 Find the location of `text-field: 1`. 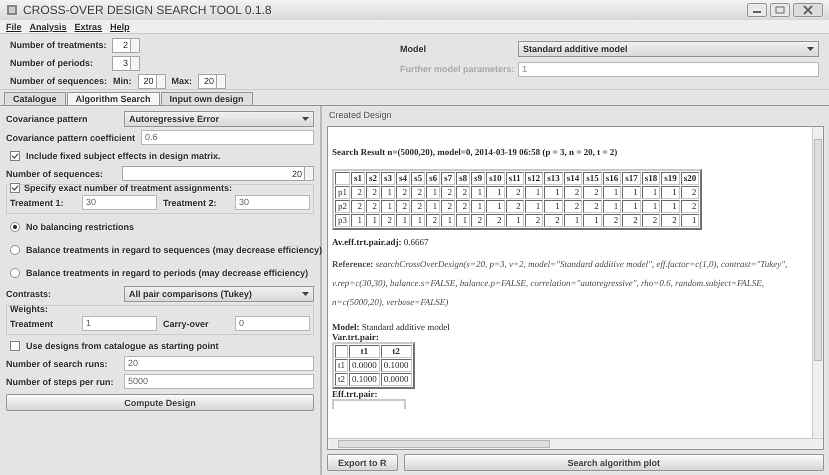

text-field: 1 is located at coordinates (119, 323).